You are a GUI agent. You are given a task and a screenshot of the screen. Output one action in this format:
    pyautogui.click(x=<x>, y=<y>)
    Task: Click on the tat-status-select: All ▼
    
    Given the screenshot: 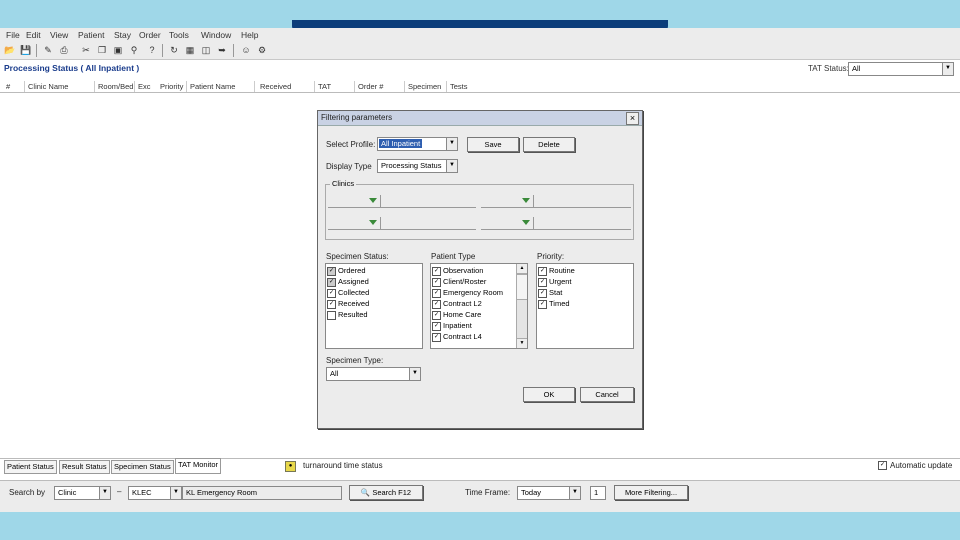 What is the action you would take?
    pyautogui.click(x=901, y=69)
    